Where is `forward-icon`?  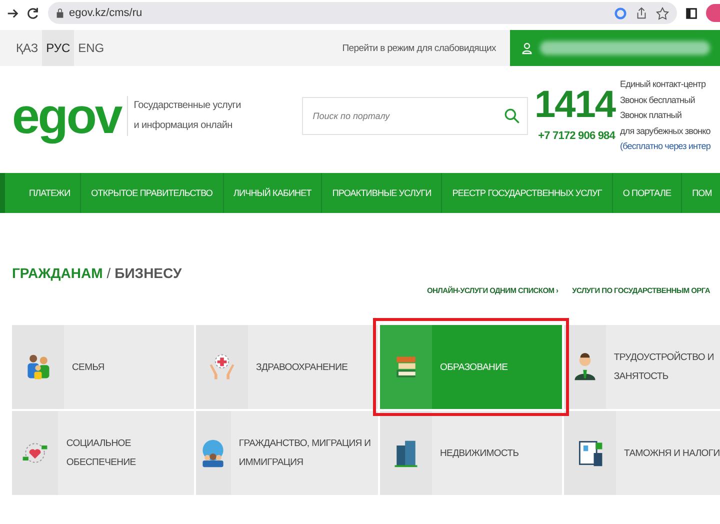
forward-icon is located at coordinates (12, 13).